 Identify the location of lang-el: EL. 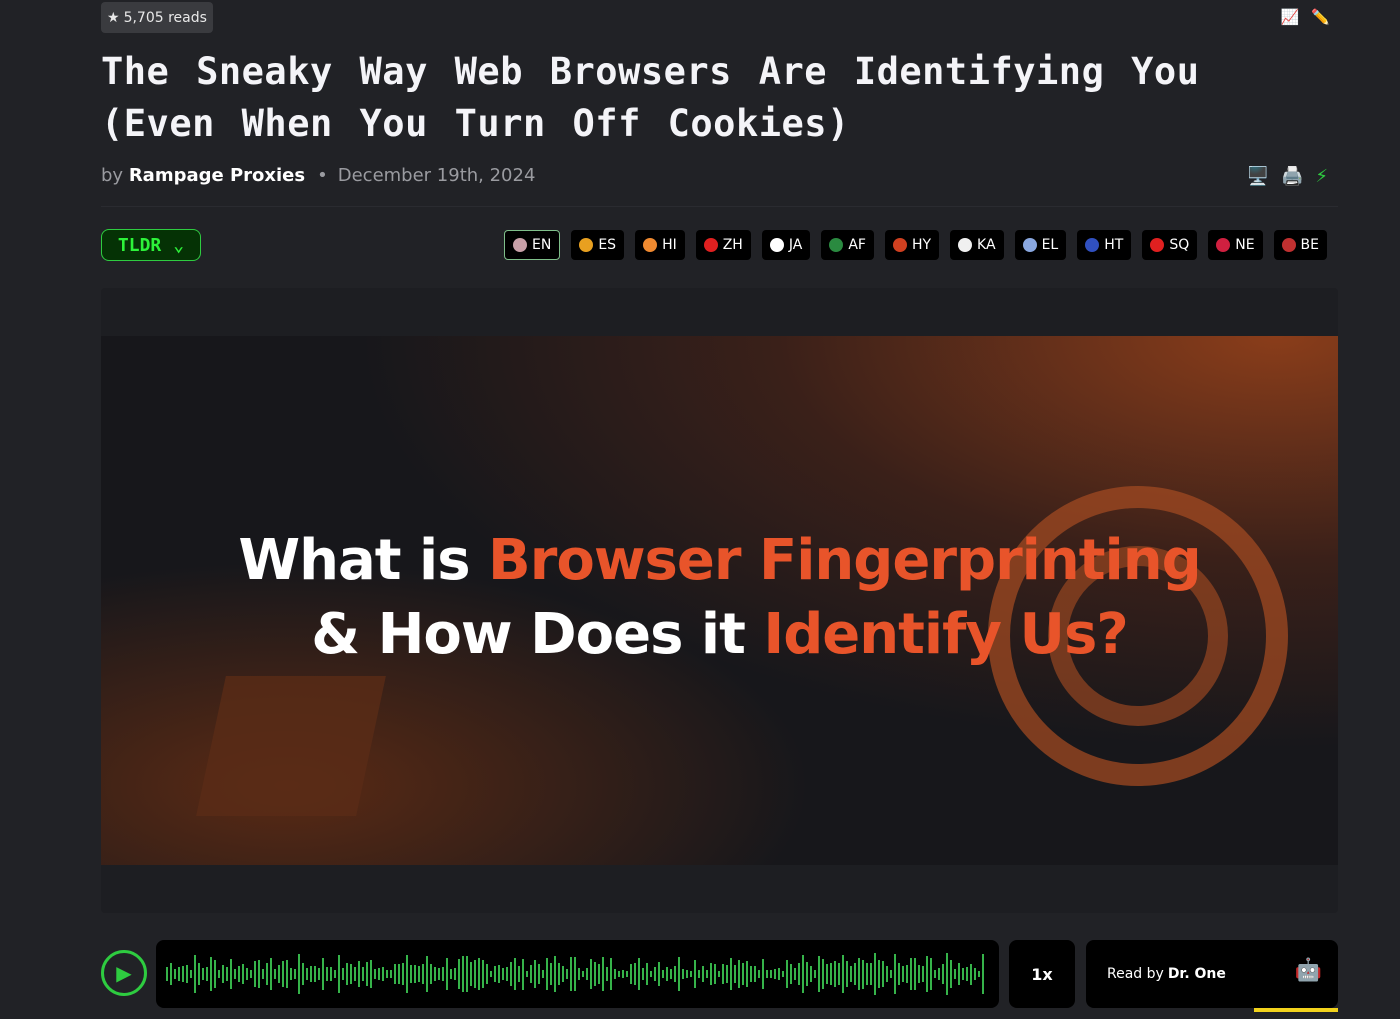
(1040, 245).